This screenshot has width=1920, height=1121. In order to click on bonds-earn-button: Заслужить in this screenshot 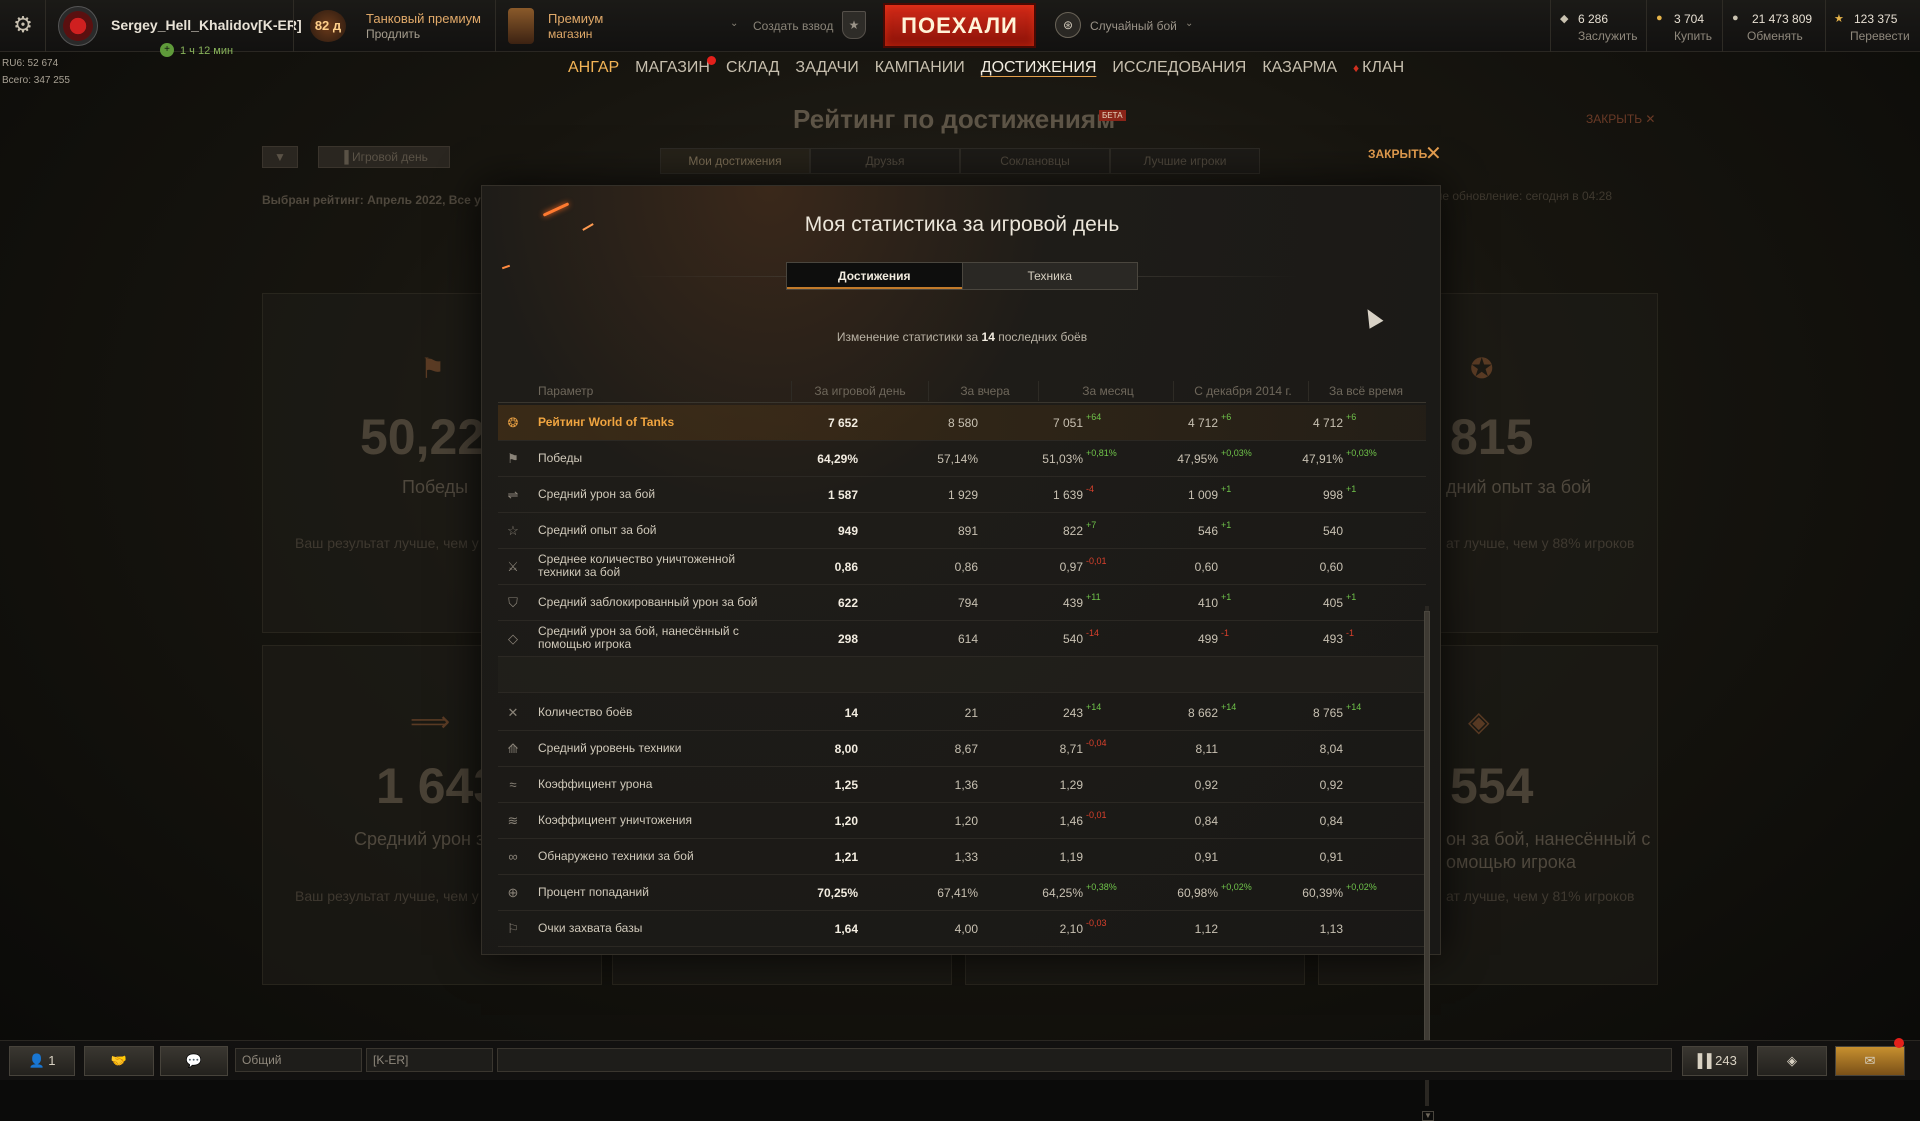, I will do `click(1608, 36)`.